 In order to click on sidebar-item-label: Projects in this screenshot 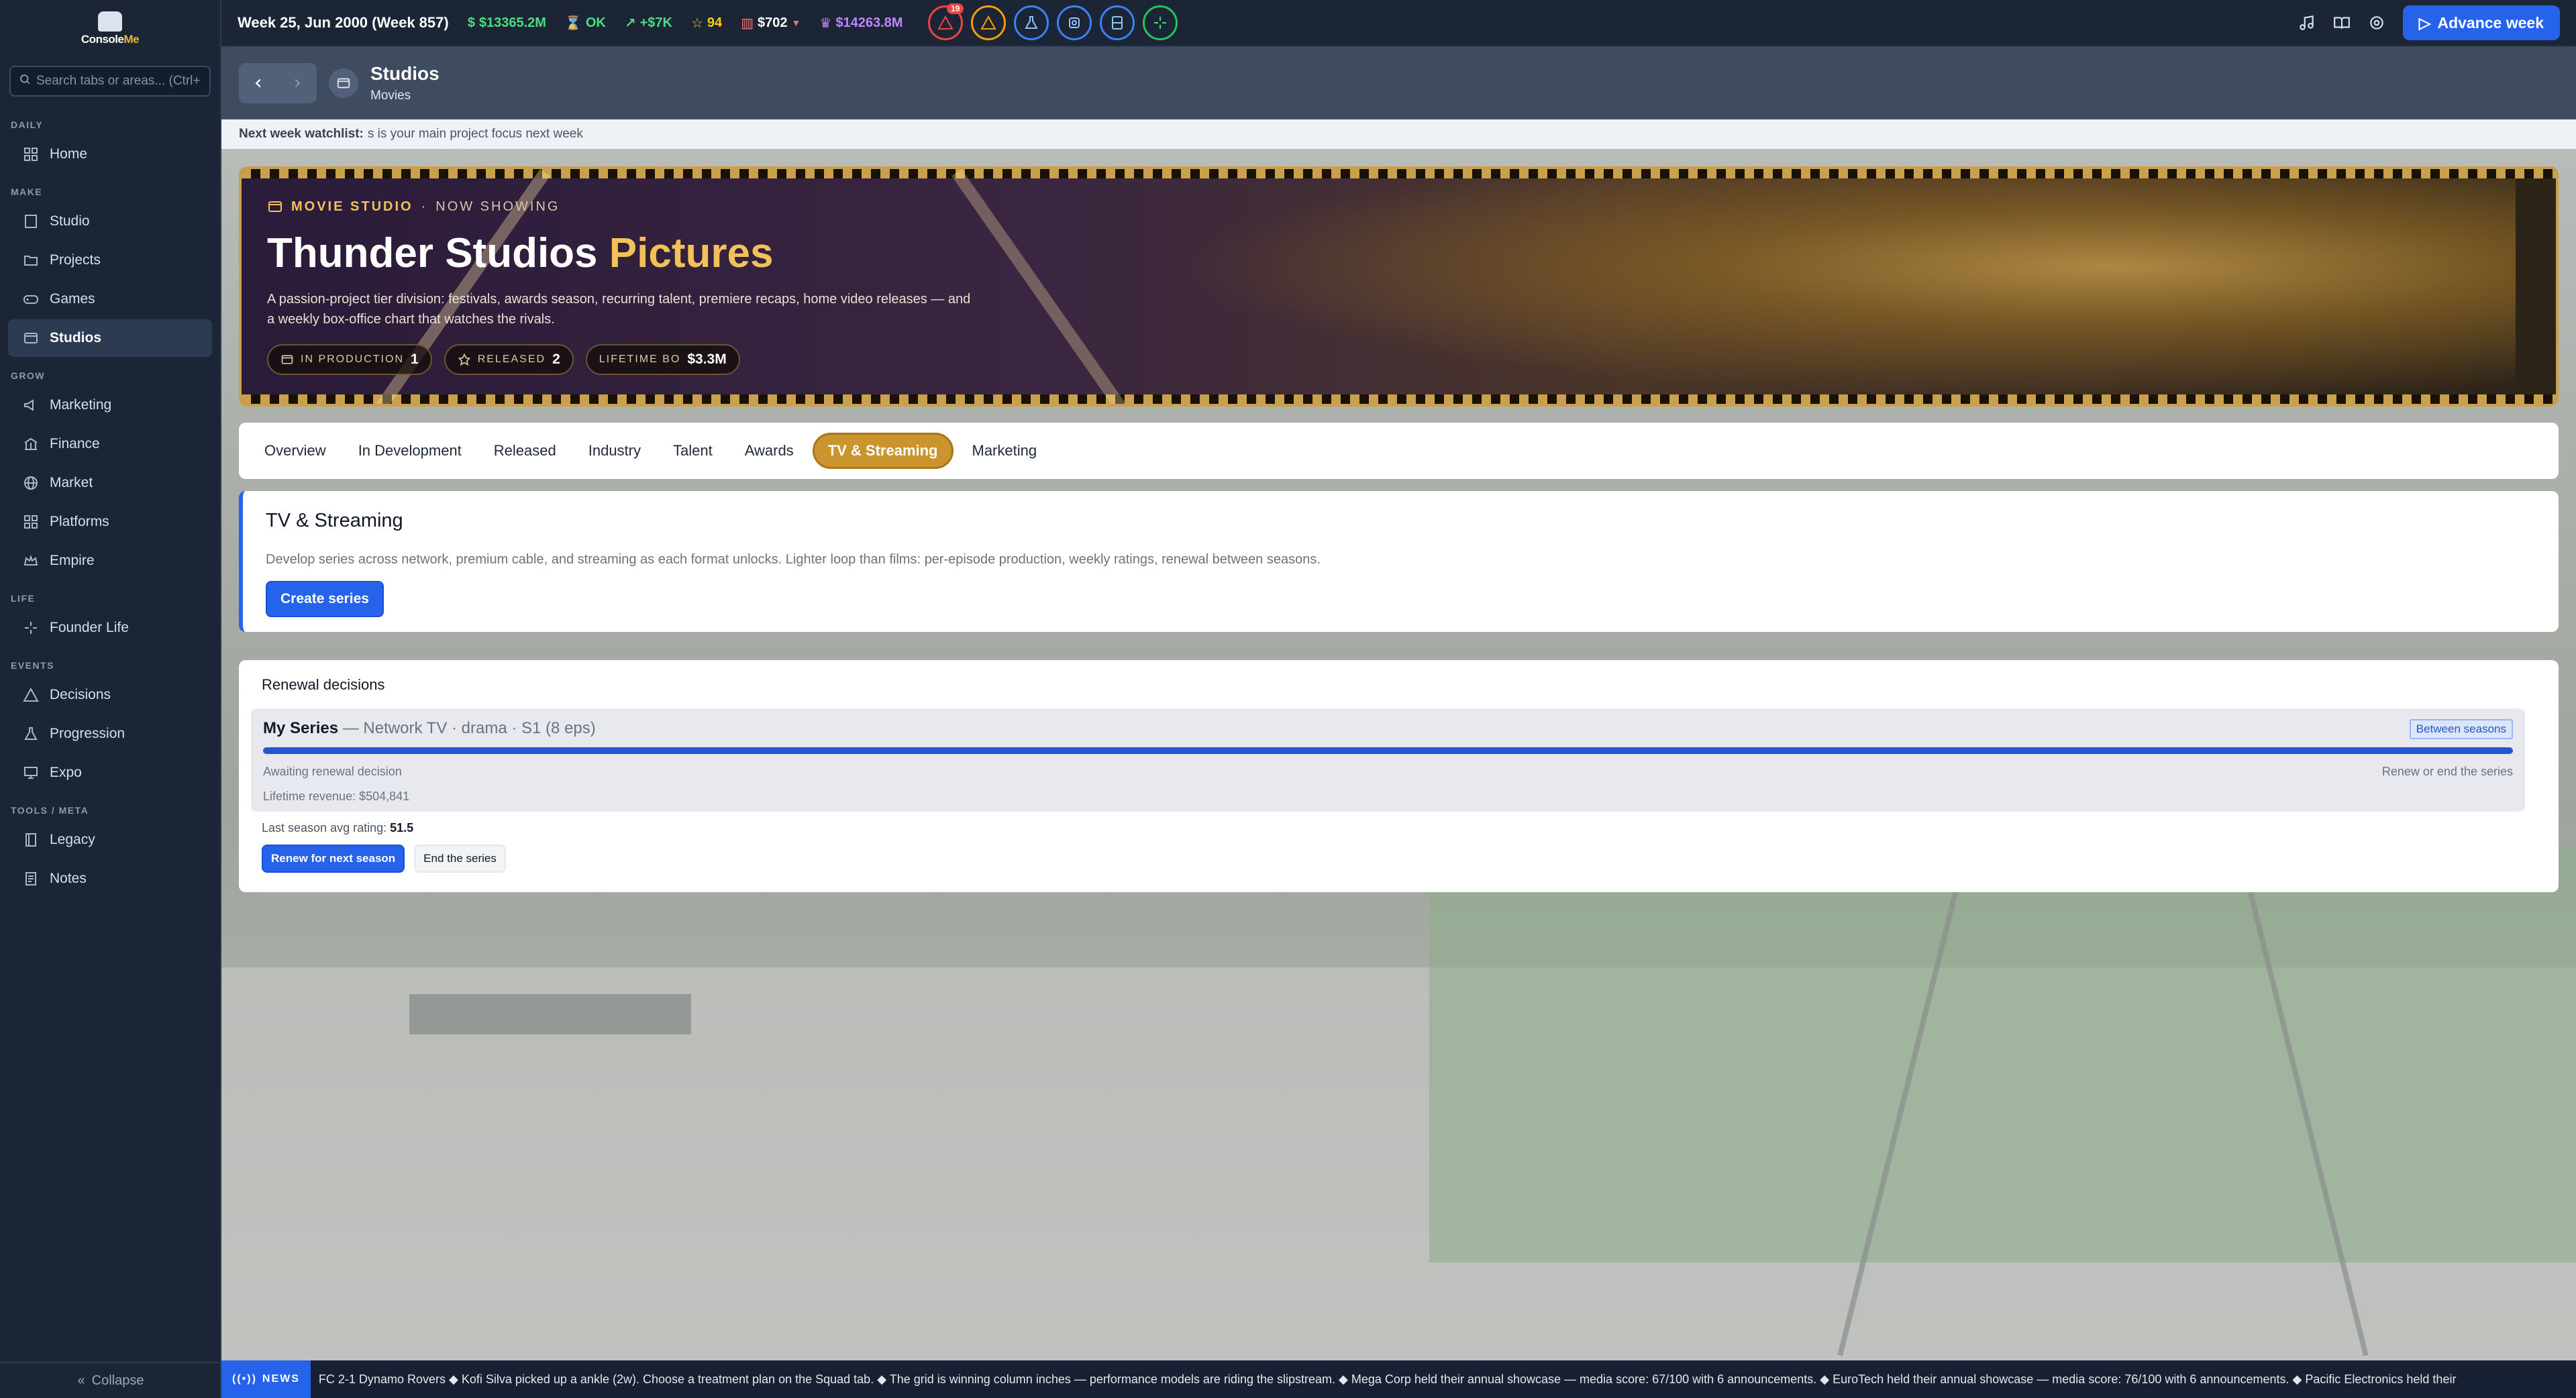, I will do `click(75, 260)`.